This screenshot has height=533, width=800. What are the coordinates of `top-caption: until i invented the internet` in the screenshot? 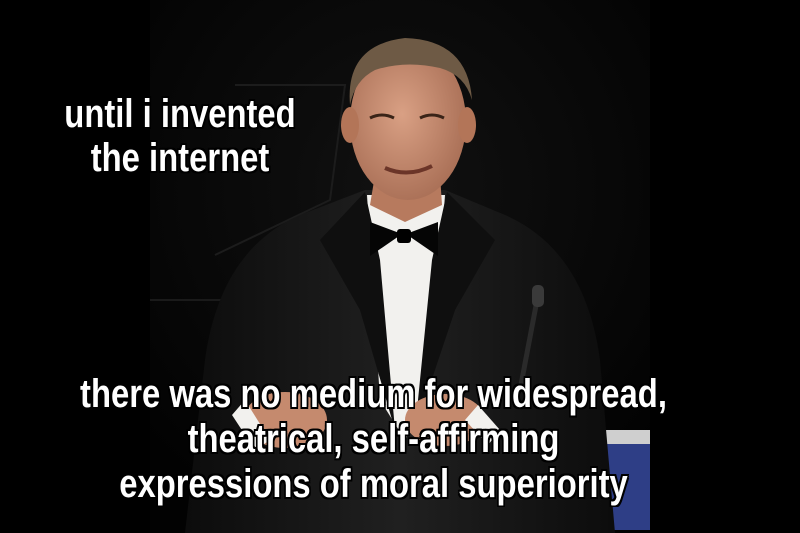 It's located at (179, 136).